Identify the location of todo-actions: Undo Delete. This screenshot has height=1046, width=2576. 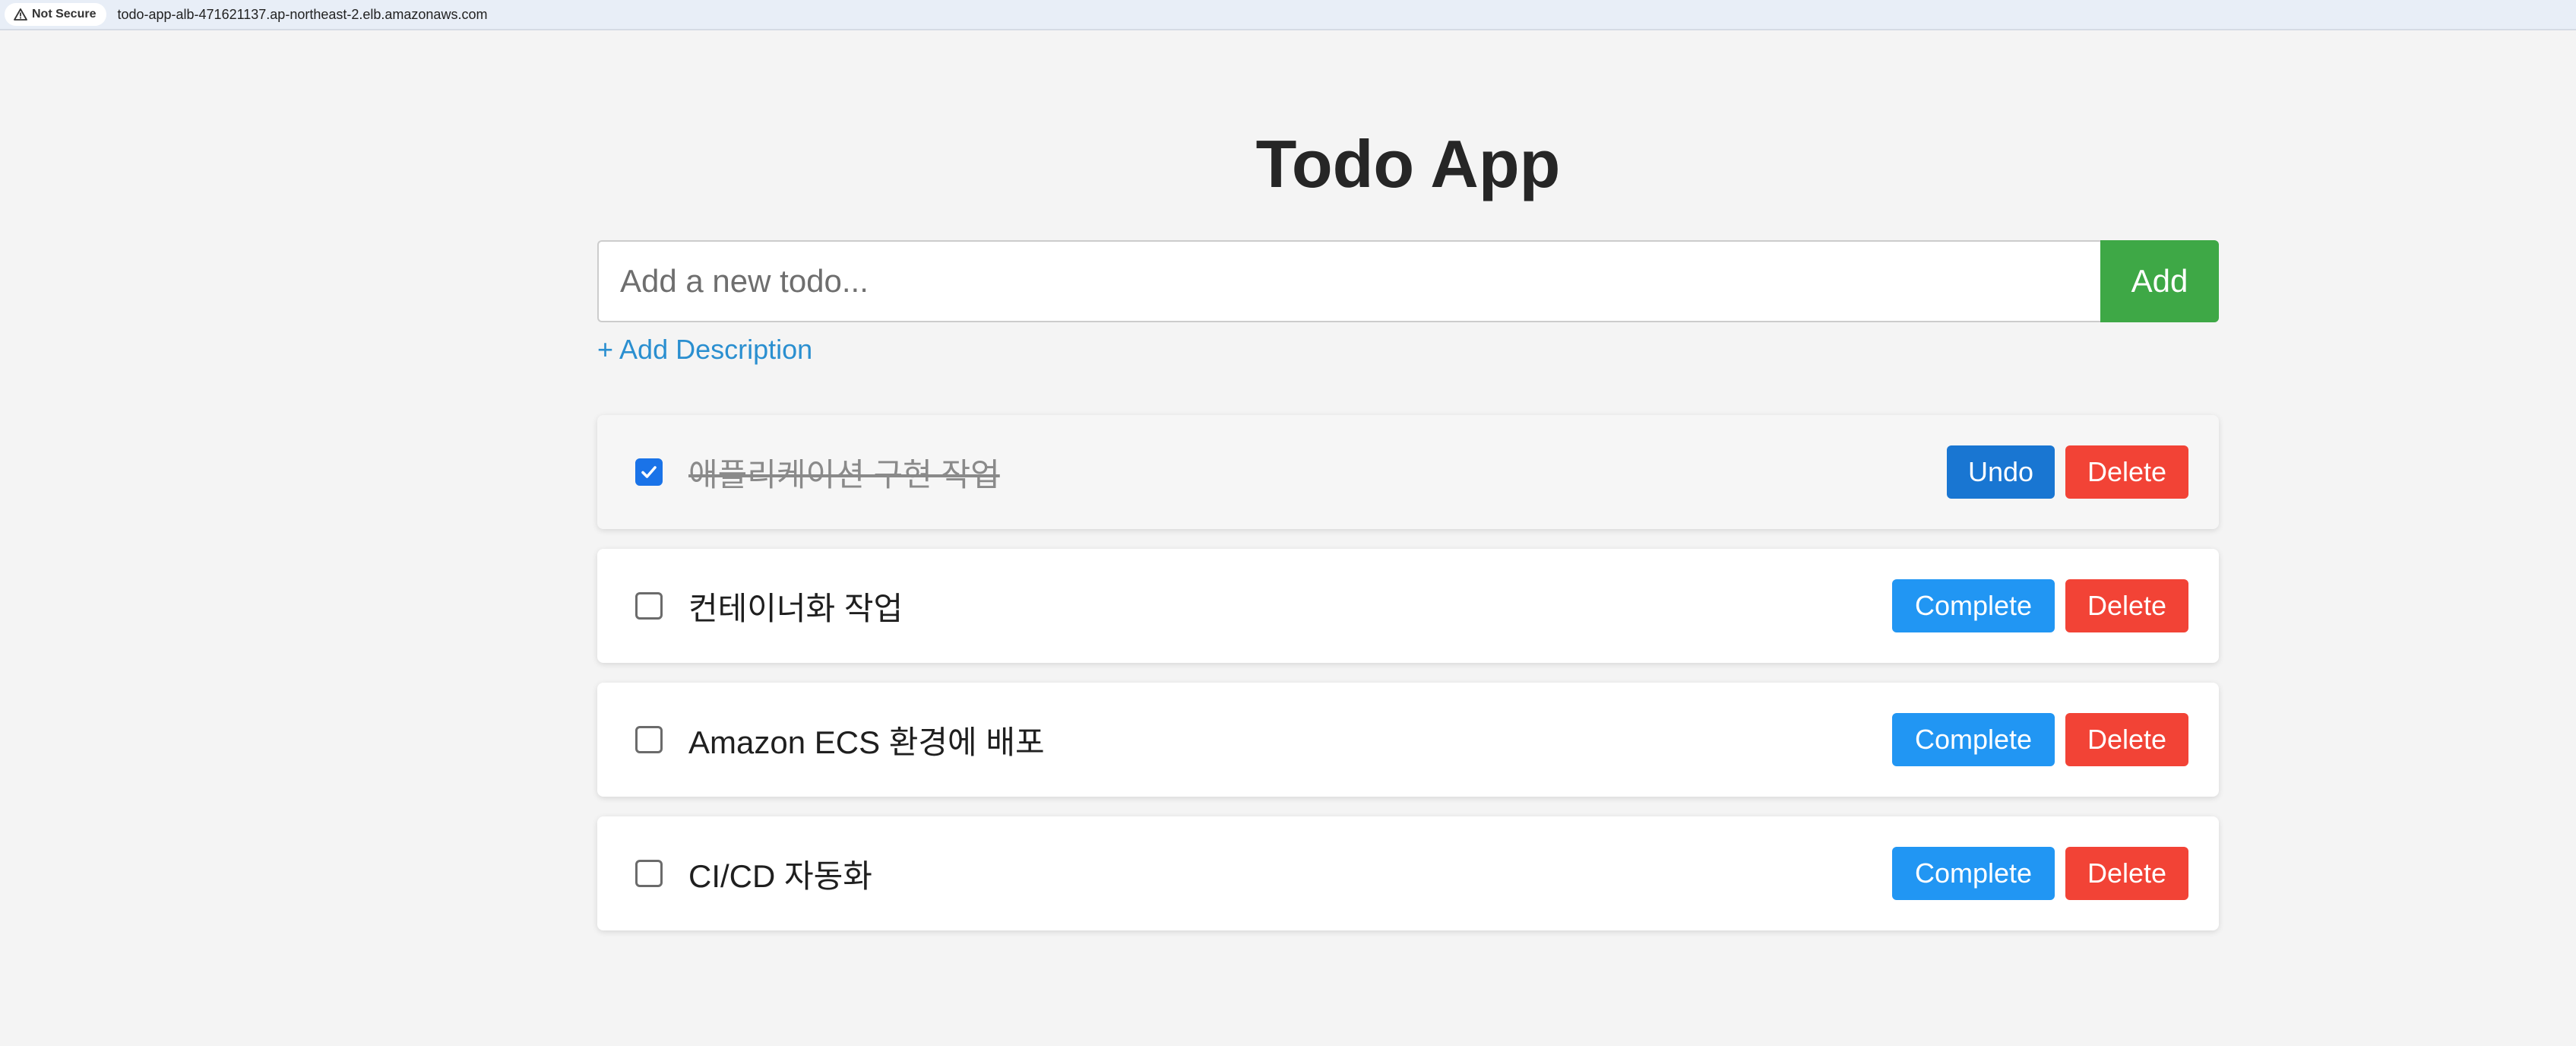
(2067, 472).